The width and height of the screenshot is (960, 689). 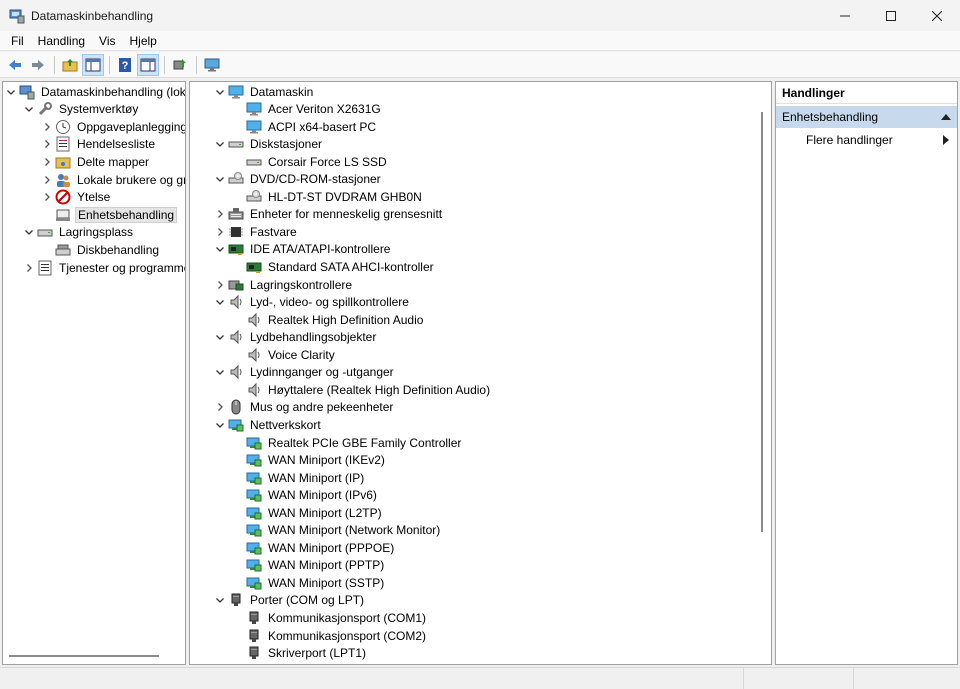 I want to click on tree-item-label: Datamaskin, so click(x=282, y=91).